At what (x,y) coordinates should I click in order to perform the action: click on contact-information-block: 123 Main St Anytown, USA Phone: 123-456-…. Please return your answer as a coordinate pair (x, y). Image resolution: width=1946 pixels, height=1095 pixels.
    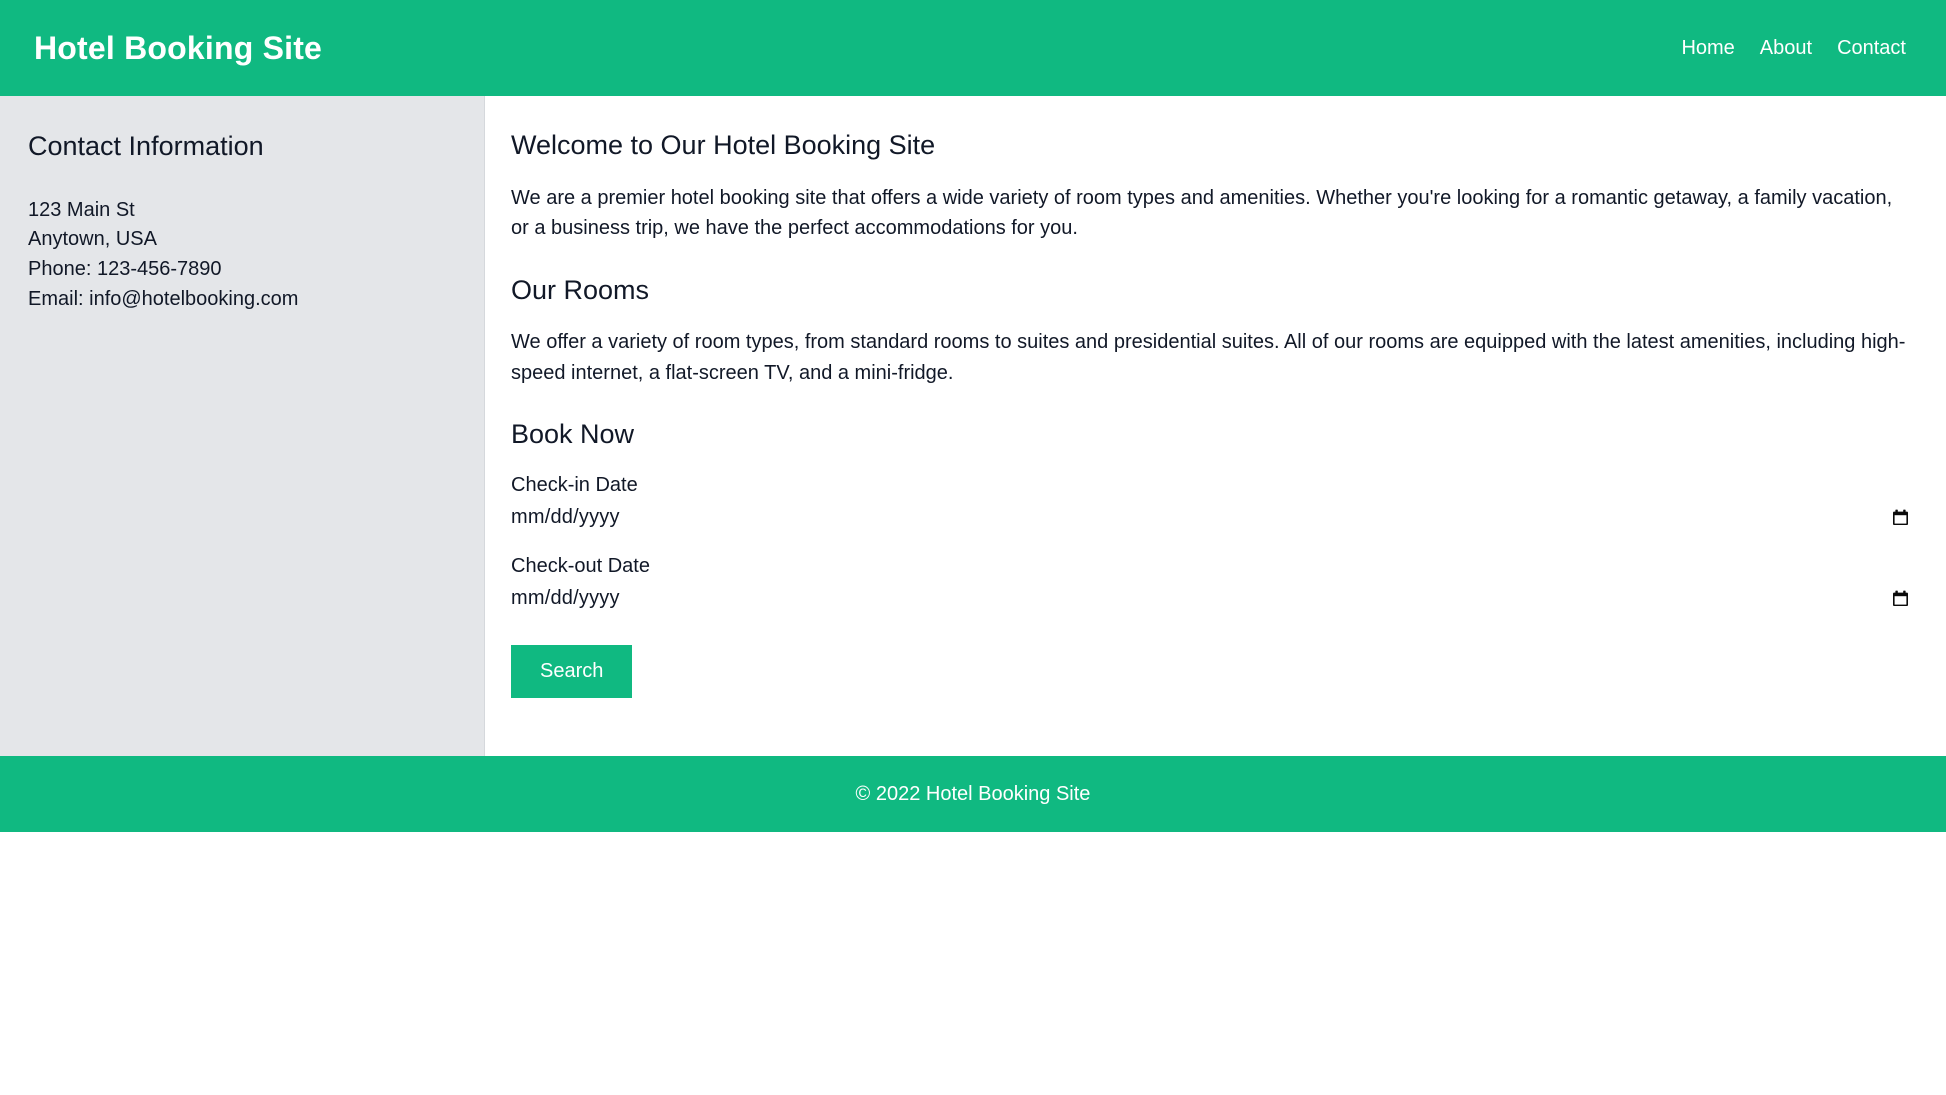
    Looking at the image, I should click on (242, 255).